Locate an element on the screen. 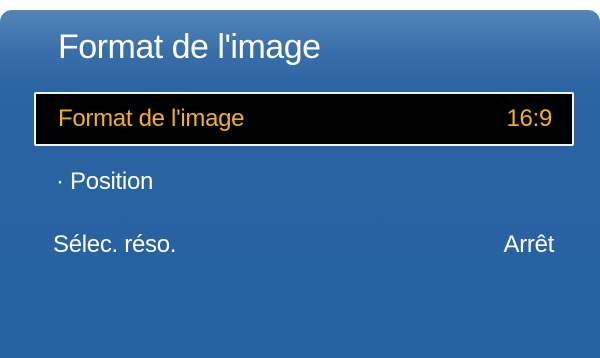 Image resolution: width=600 pixels, height=358 pixels. menu-item-position: · Position is located at coordinates (304, 182).